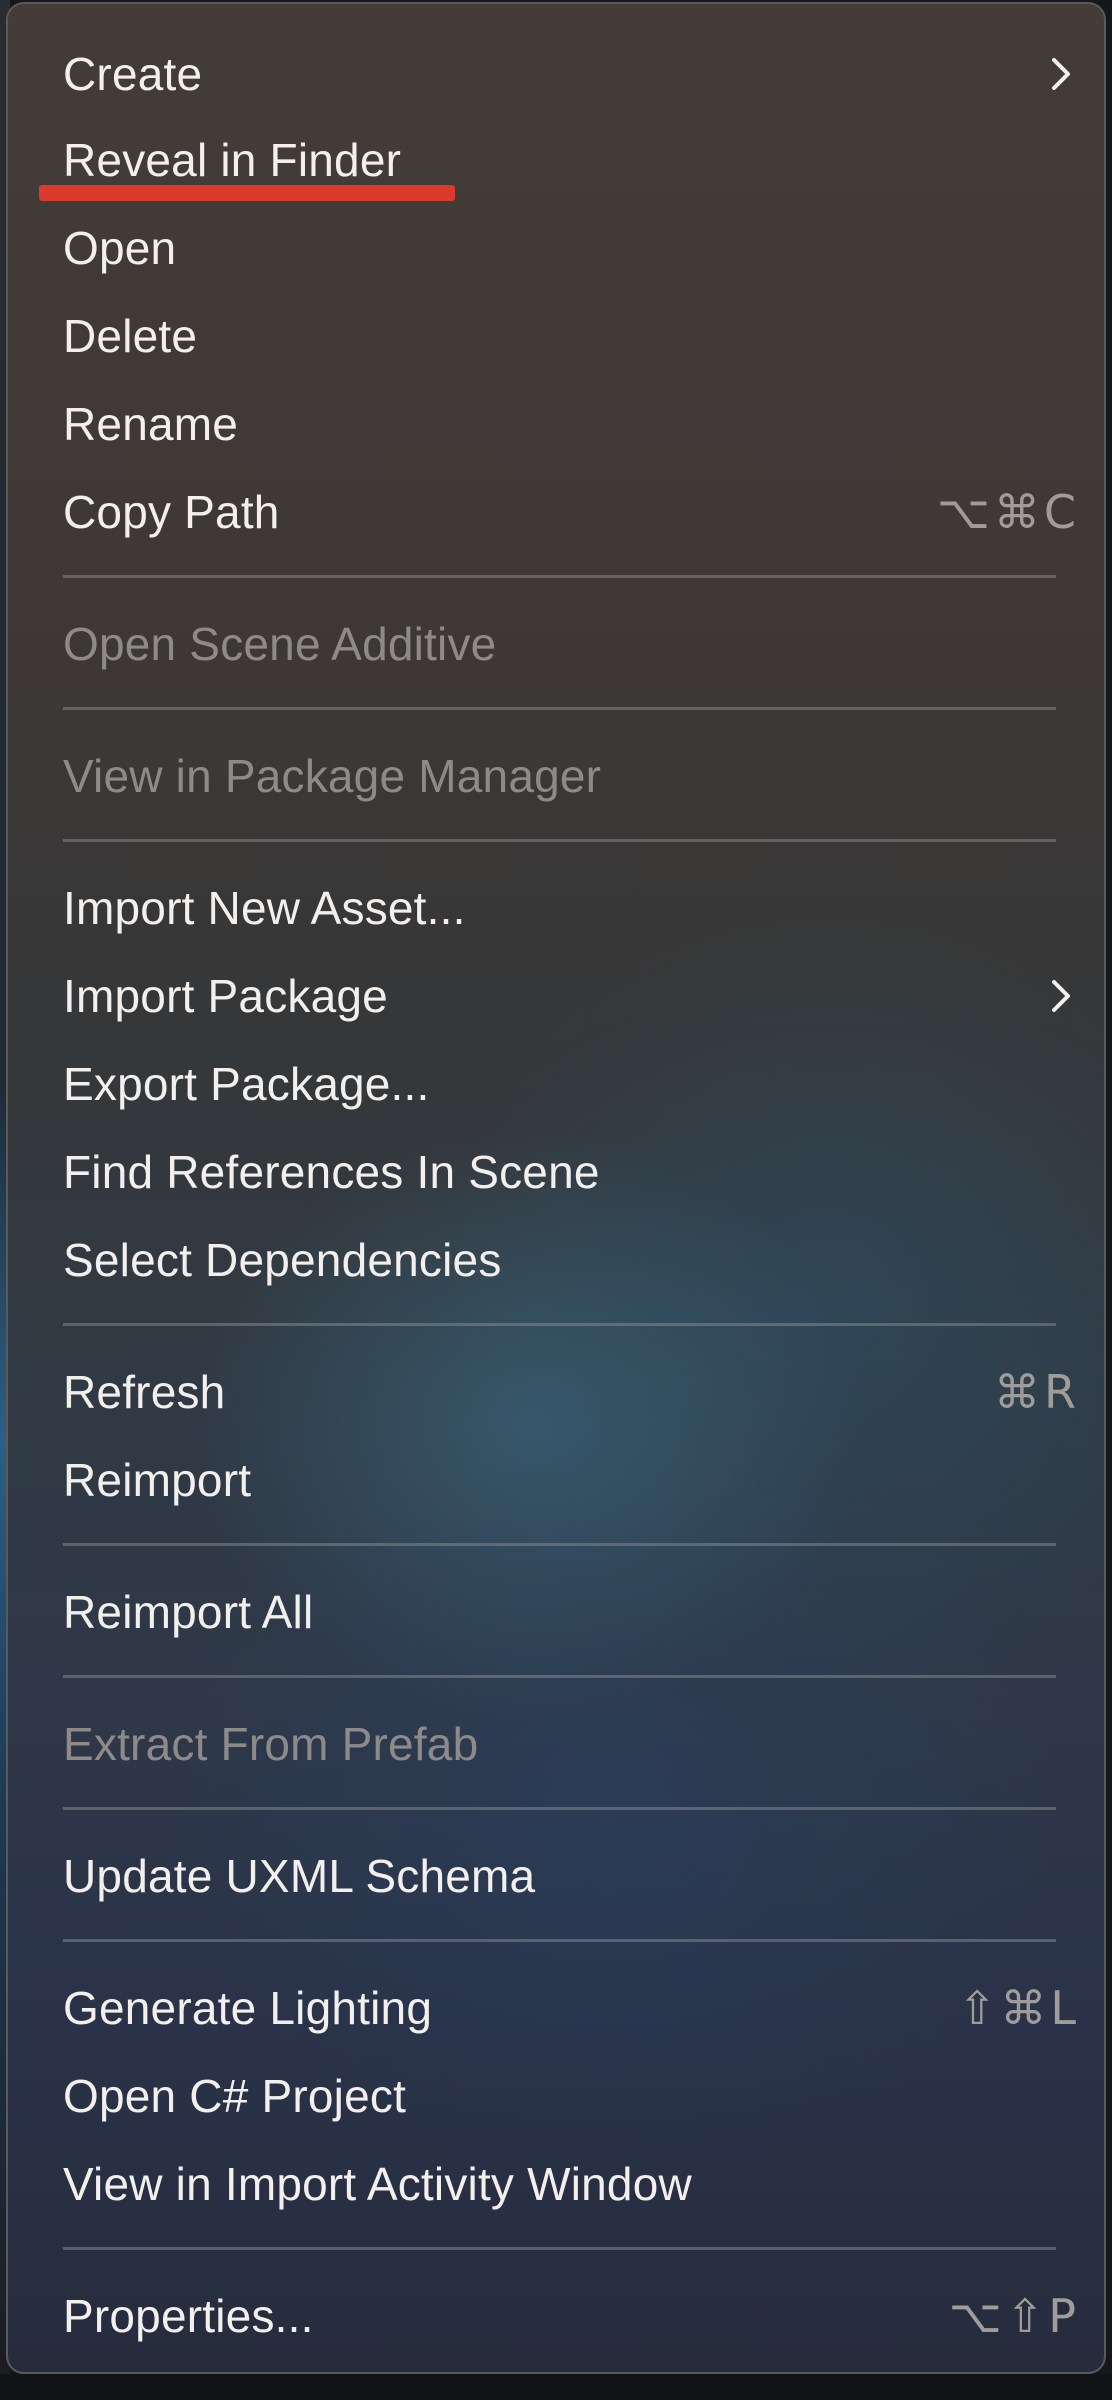 This screenshot has width=1112, height=2400. I want to click on menu-item-generate-lighting: Generate Lighting ⇧⌘L, so click(556, 2008).